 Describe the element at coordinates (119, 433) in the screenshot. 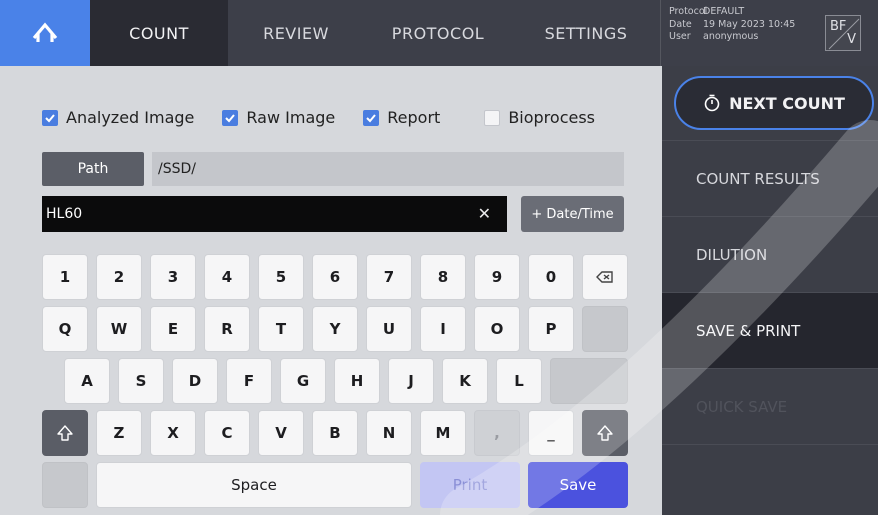

I see `key: Z` at that location.